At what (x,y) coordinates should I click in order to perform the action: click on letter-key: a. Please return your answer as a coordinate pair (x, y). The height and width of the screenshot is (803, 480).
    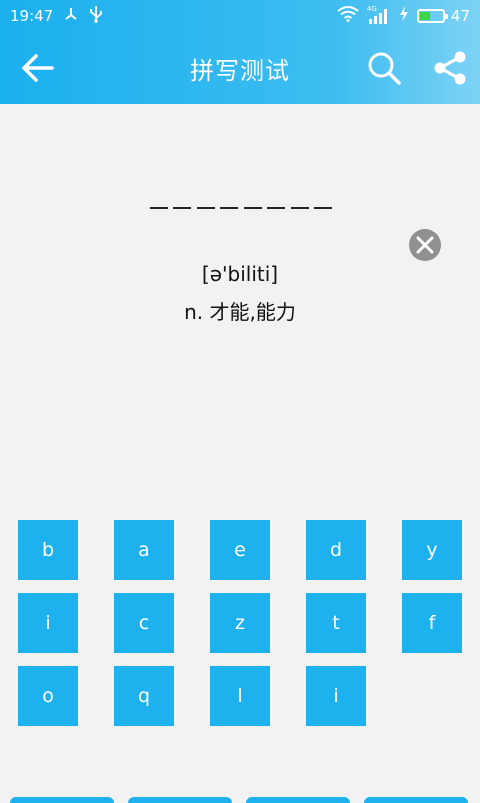
    Looking at the image, I should click on (144, 550).